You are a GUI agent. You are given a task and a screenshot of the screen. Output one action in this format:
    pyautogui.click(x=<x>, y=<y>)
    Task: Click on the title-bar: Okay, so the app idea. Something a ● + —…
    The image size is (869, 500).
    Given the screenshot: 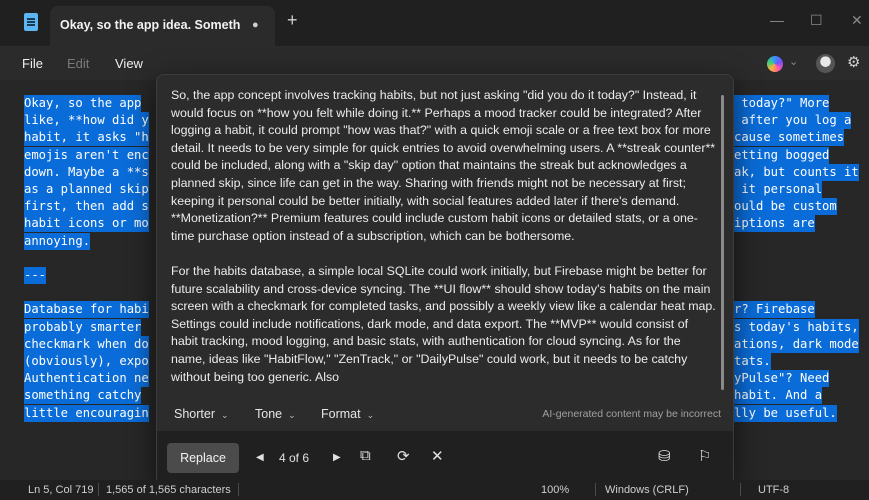 What is the action you would take?
    pyautogui.click(x=434, y=23)
    